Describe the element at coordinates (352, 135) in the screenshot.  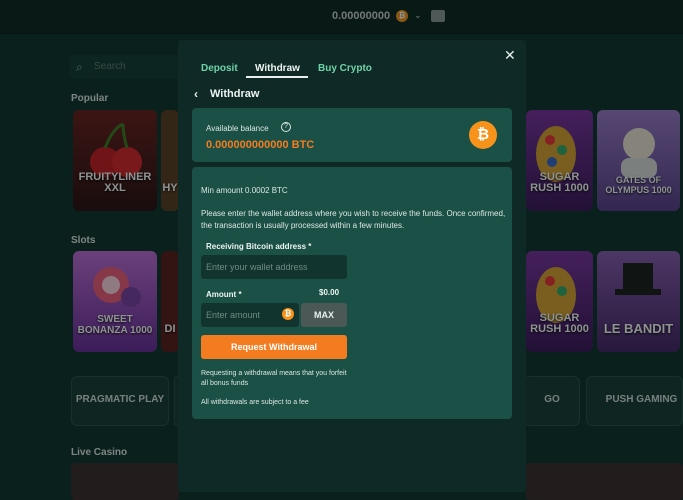
I see `balance-card: Available balance ? 0.000000000000 BTC ₿` at that location.